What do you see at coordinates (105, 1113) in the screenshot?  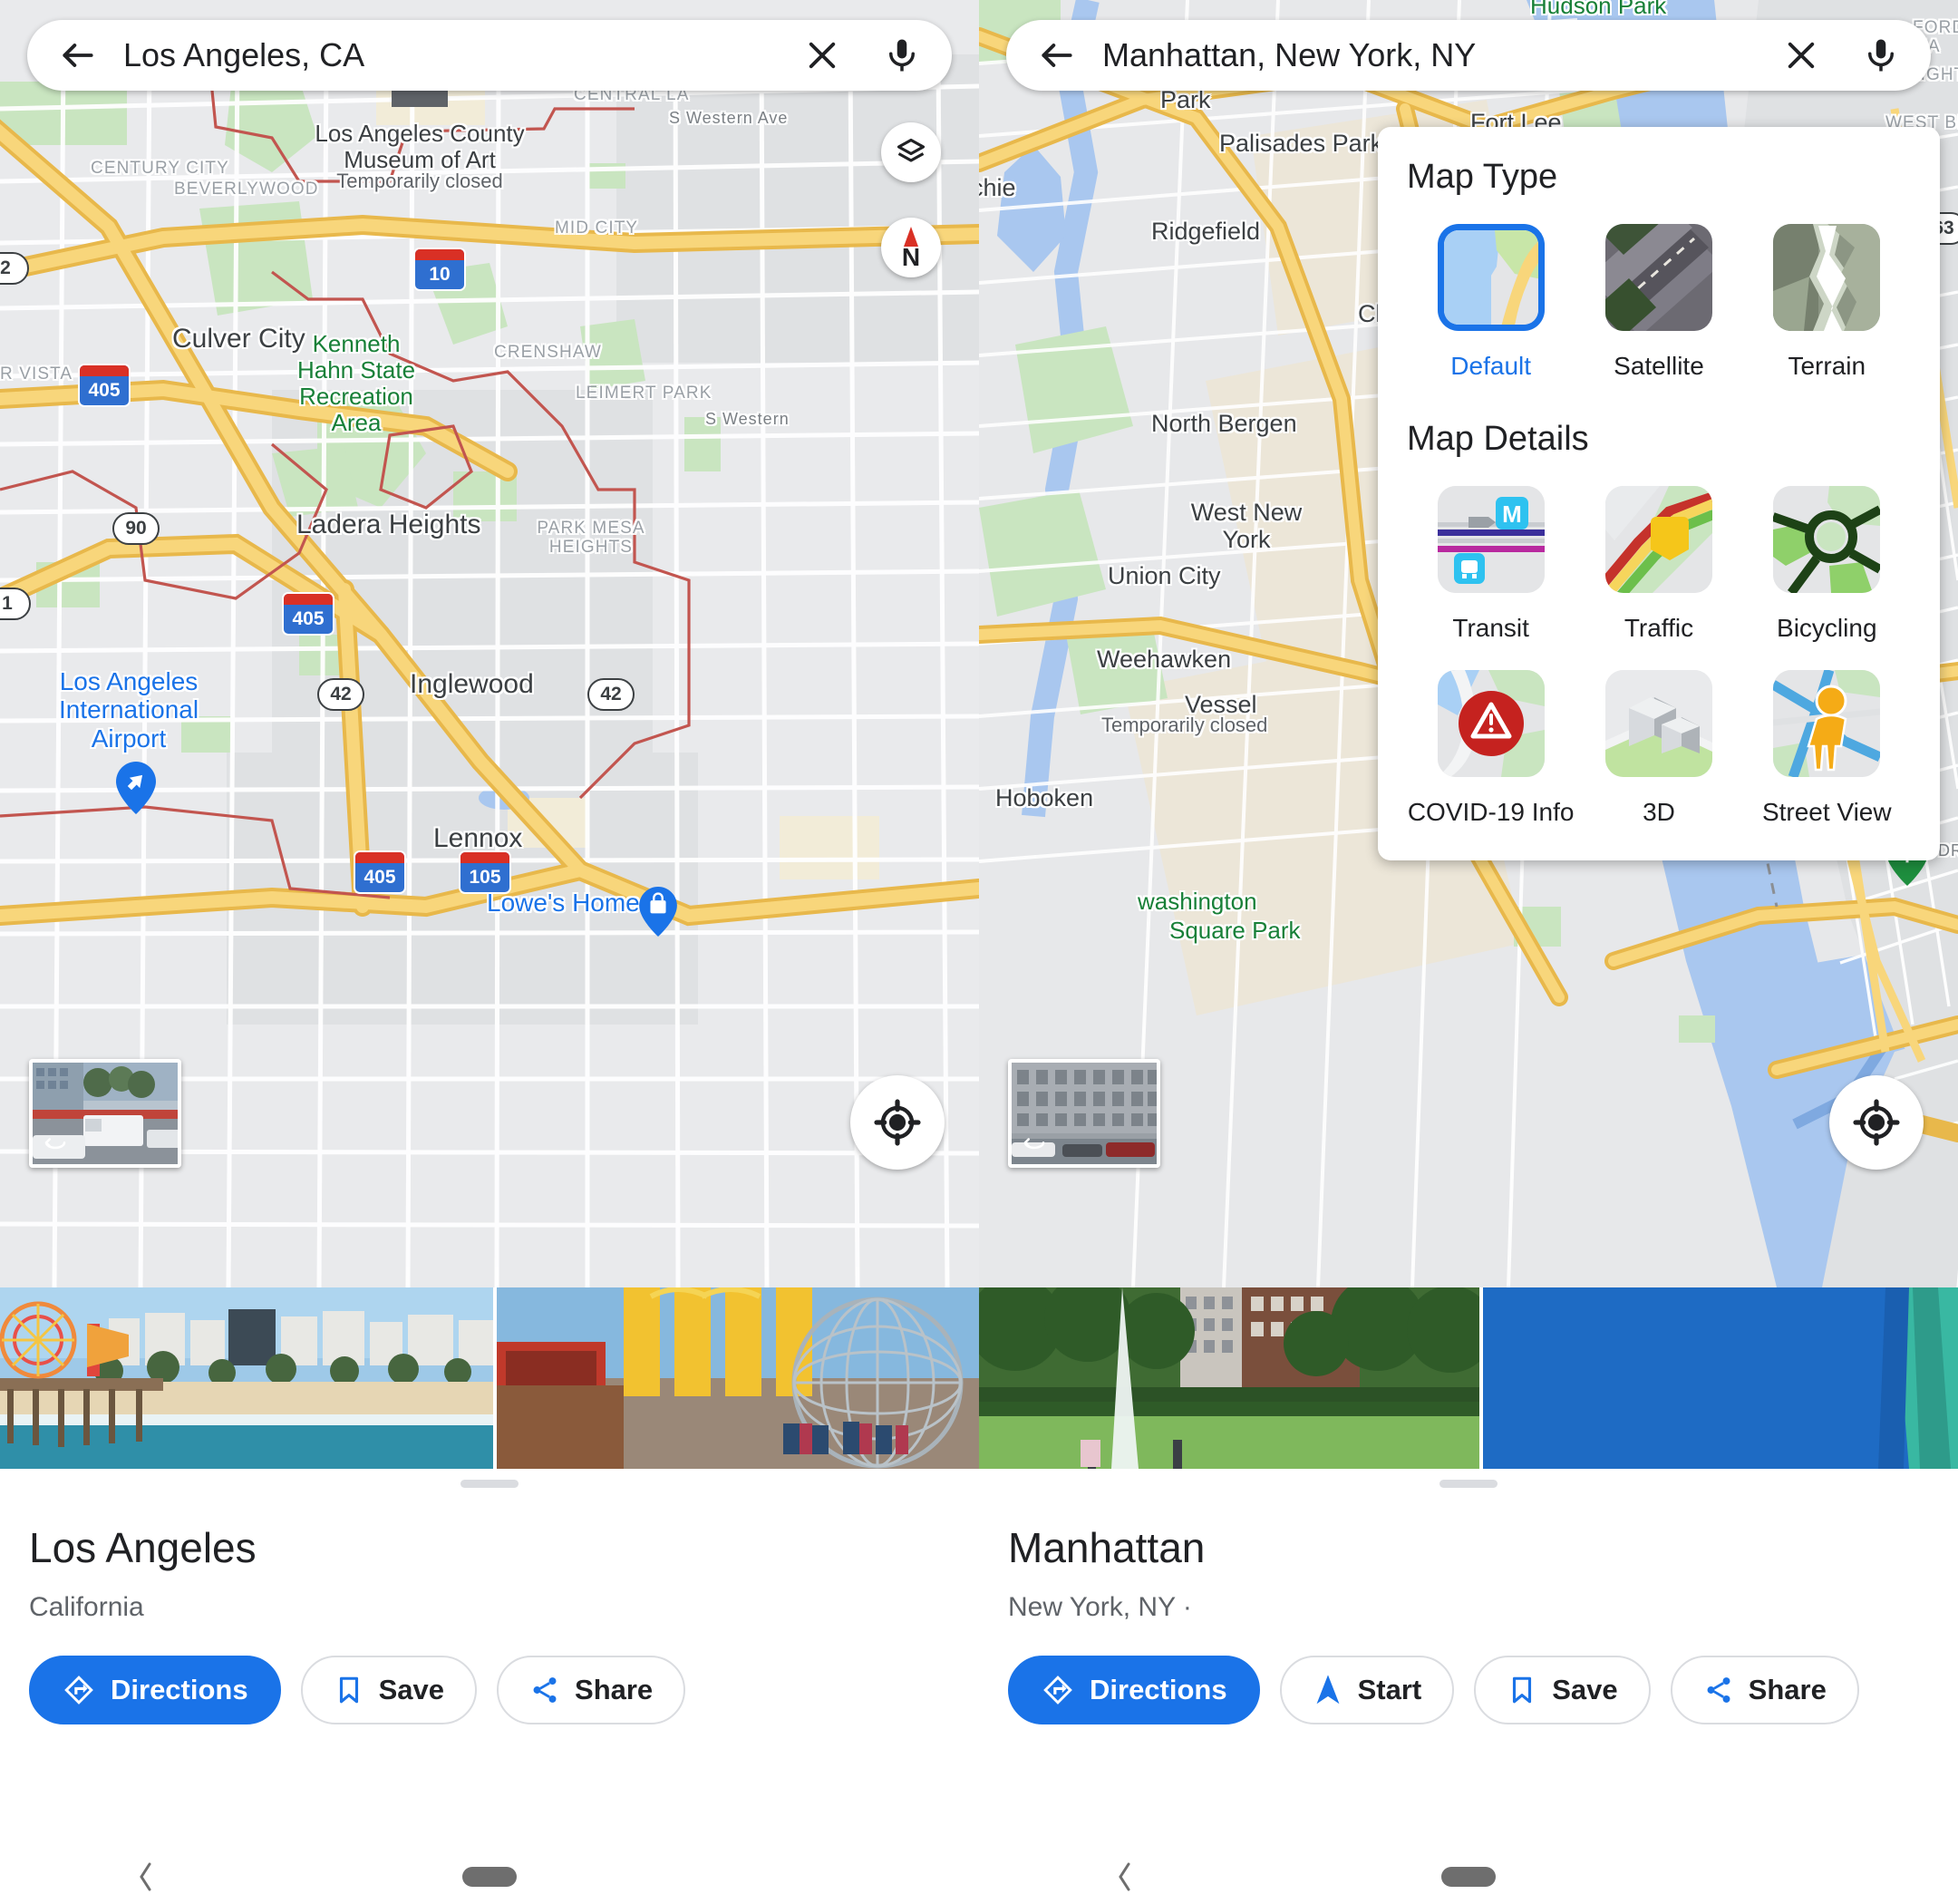 I see `street-view-thumbnail-la` at bounding box center [105, 1113].